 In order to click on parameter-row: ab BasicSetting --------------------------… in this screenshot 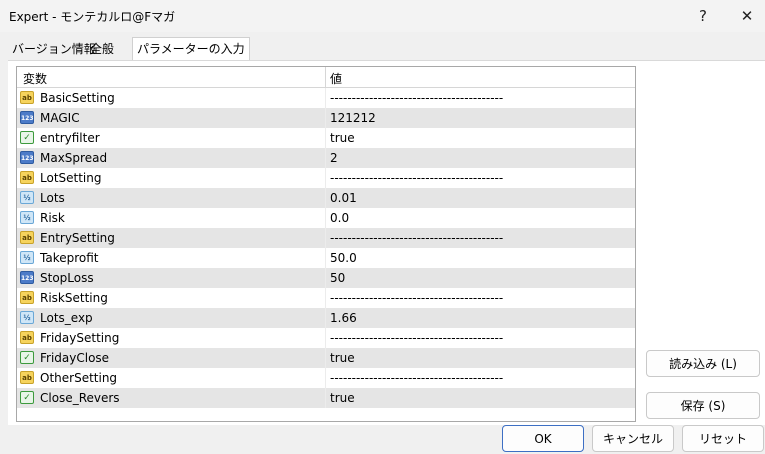, I will do `click(326, 98)`.